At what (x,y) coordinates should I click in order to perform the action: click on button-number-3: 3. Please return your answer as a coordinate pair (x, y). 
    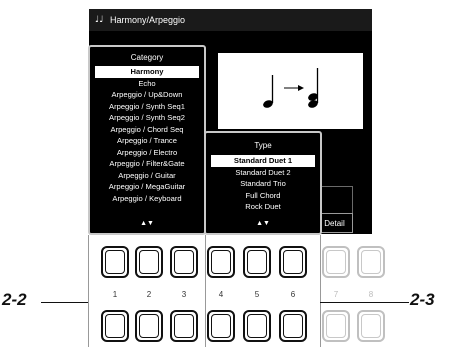
    Looking at the image, I should click on (184, 294).